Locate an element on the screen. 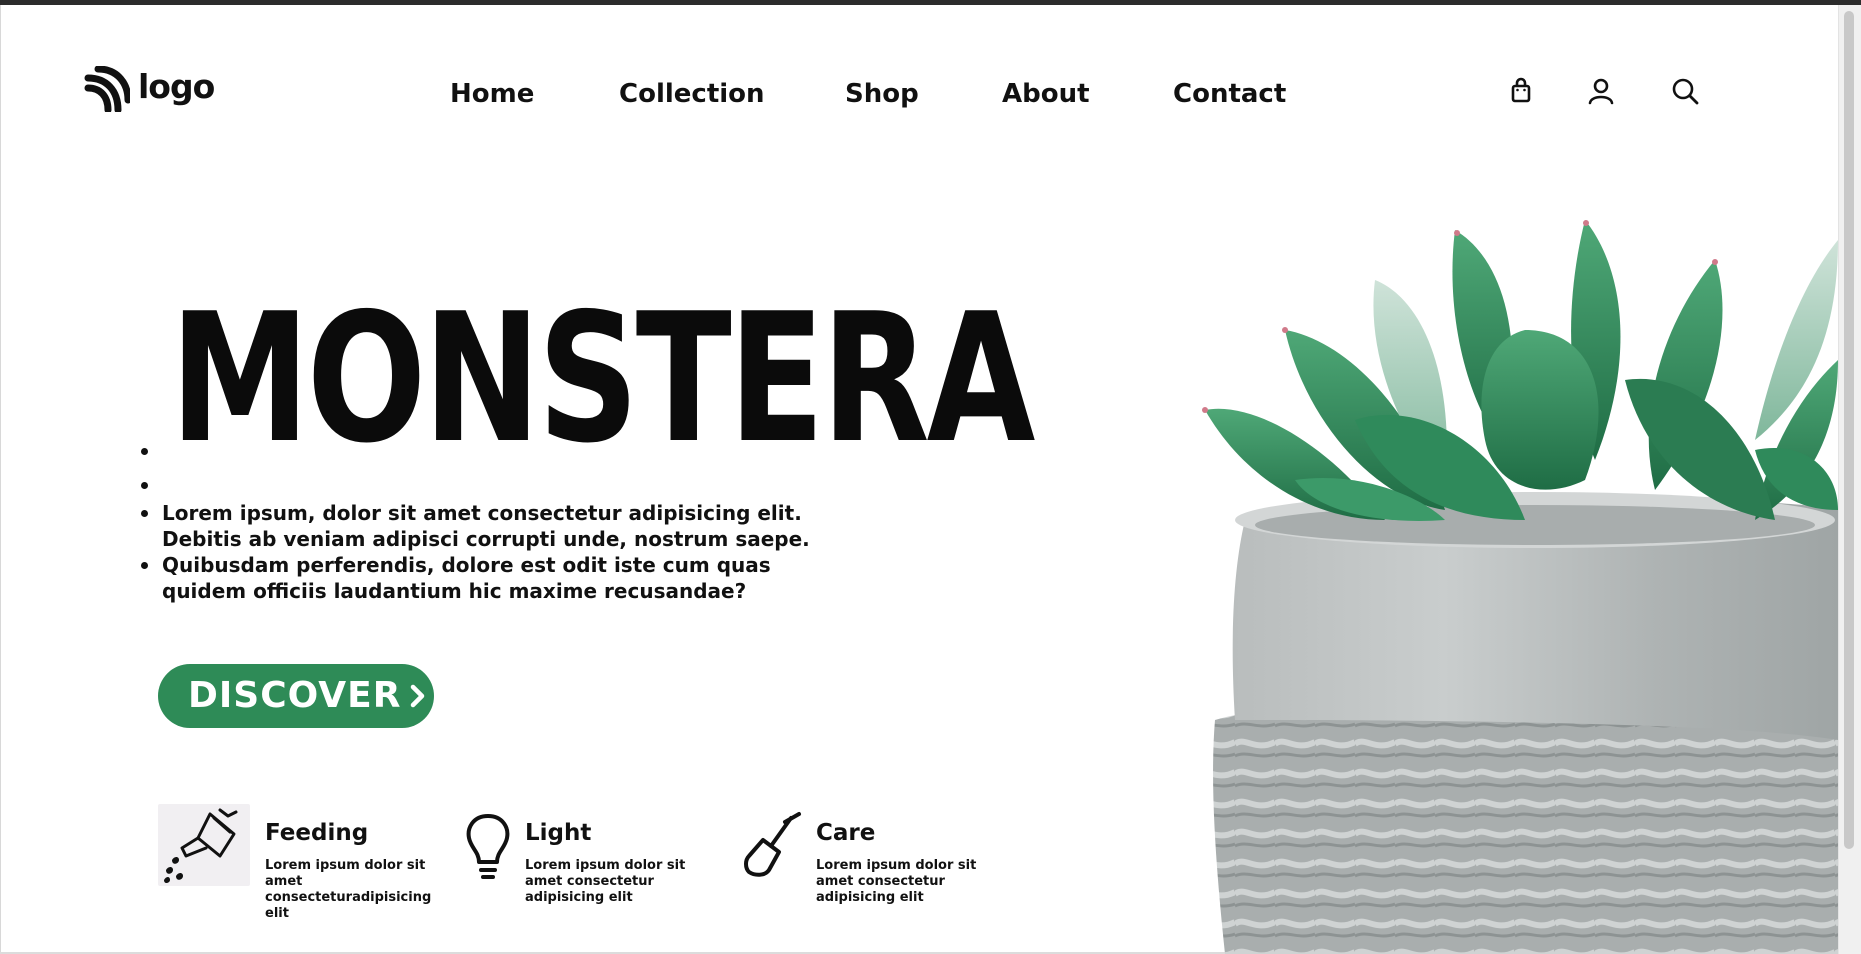  discover-button: DISCOVER is located at coordinates (296, 696).